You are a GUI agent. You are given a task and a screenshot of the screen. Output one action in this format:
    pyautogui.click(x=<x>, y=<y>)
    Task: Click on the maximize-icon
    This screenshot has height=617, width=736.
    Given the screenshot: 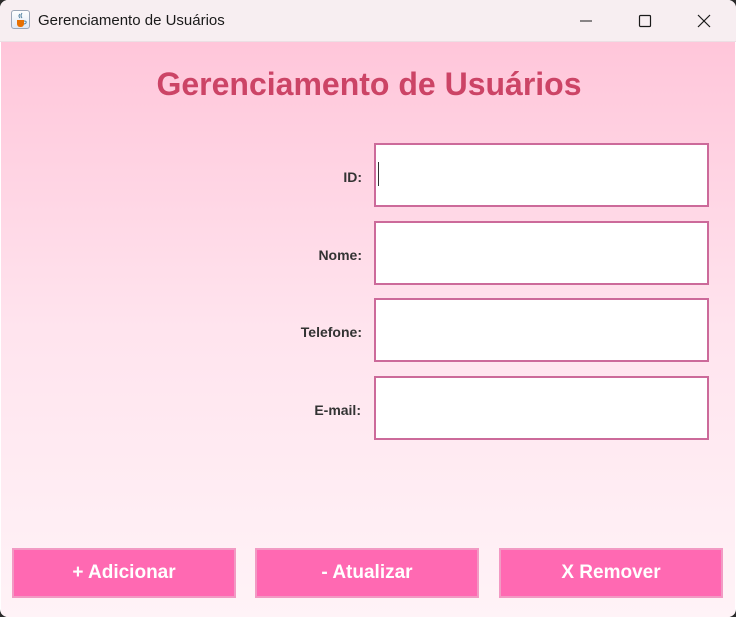 What is the action you would take?
    pyautogui.click(x=645, y=21)
    